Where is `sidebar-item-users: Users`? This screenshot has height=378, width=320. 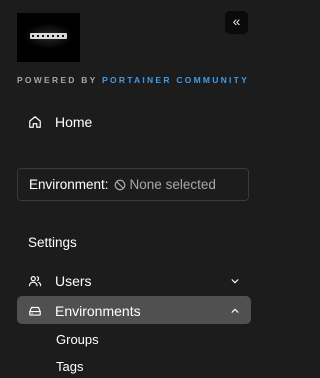
sidebar-item-users: Users is located at coordinates (134, 281).